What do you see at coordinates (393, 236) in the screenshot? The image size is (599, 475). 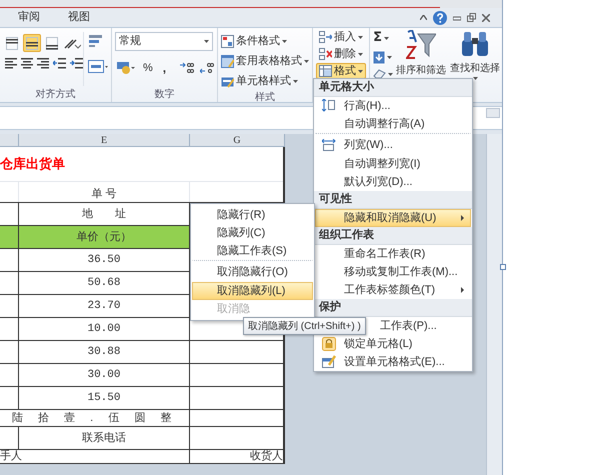 I see `menu-section-header: 组织工作表` at bounding box center [393, 236].